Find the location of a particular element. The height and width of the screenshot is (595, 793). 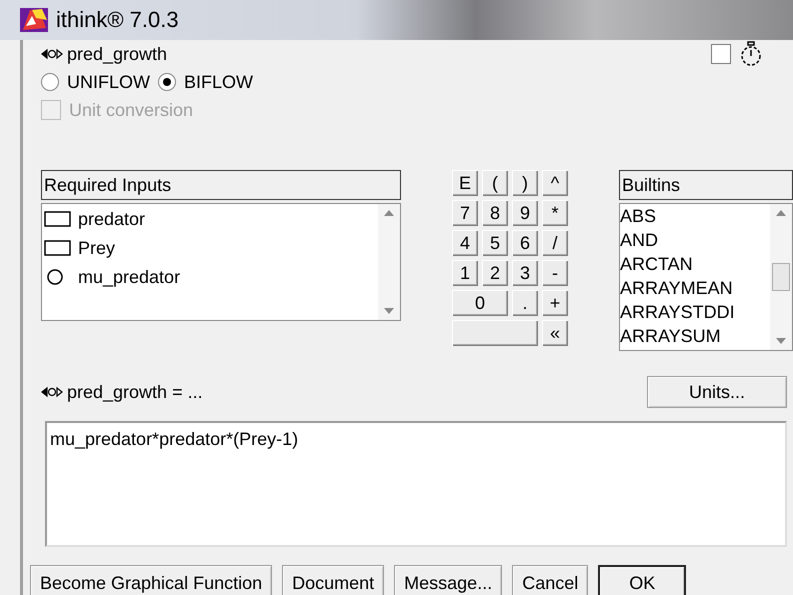

dialog-button: Document is located at coordinates (333, 580).